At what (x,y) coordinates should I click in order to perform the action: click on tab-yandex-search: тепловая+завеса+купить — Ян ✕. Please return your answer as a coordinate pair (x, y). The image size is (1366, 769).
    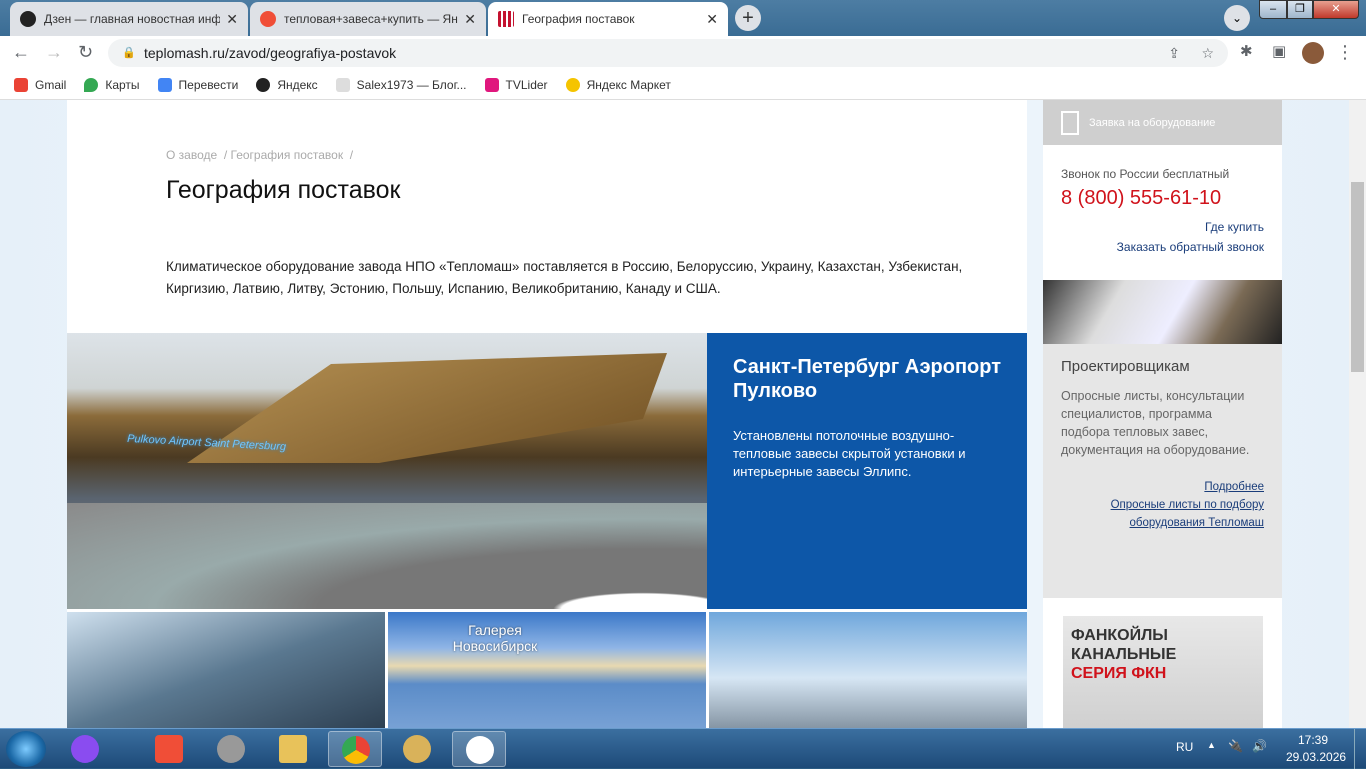
    Looking at the image, I should click on (368, 19).